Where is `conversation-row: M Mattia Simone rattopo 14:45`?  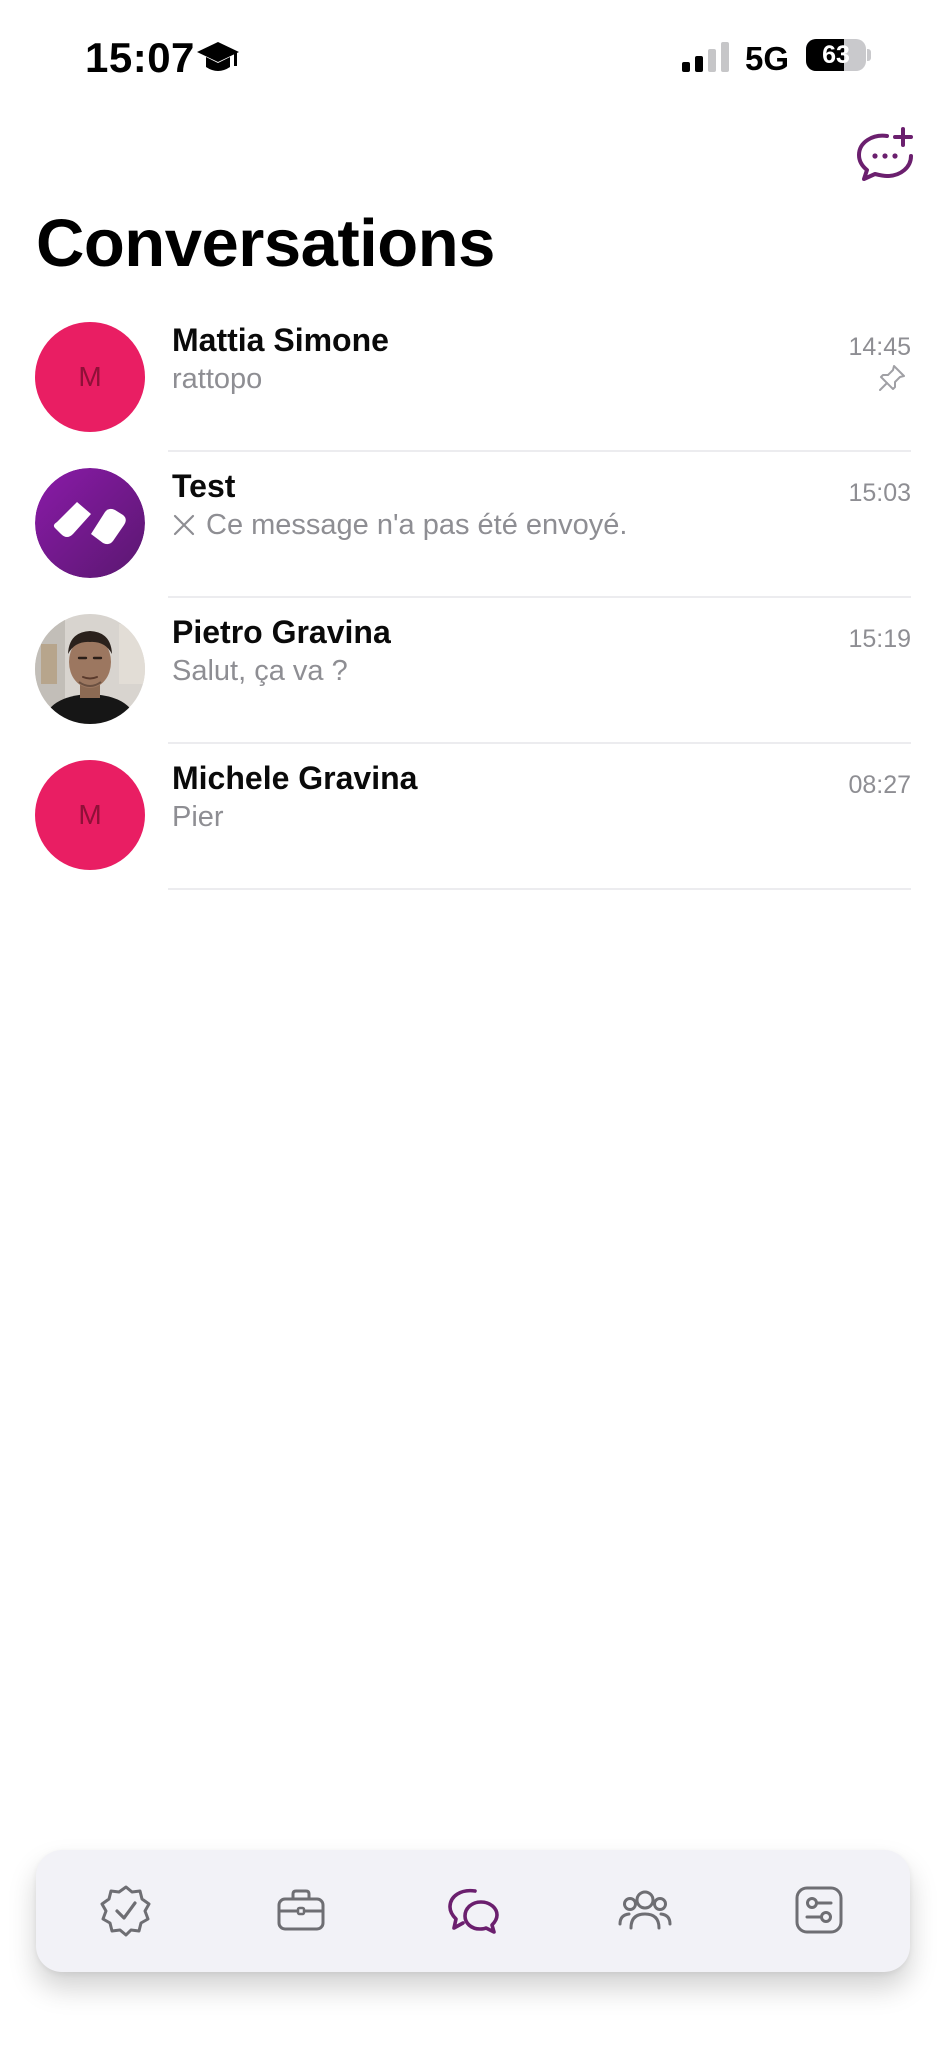 conversation-row: M Mattia Simone rattopo 14:45 is located at coordinates (473, 379).